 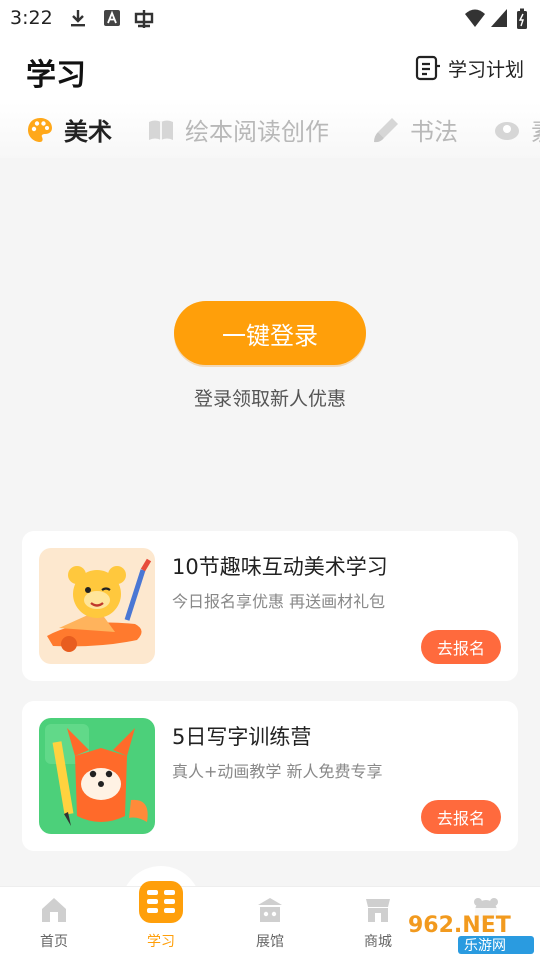 I want to click on course-subtitle: 真人+动画教学 新人免费专享, so click(x=277, y=771).